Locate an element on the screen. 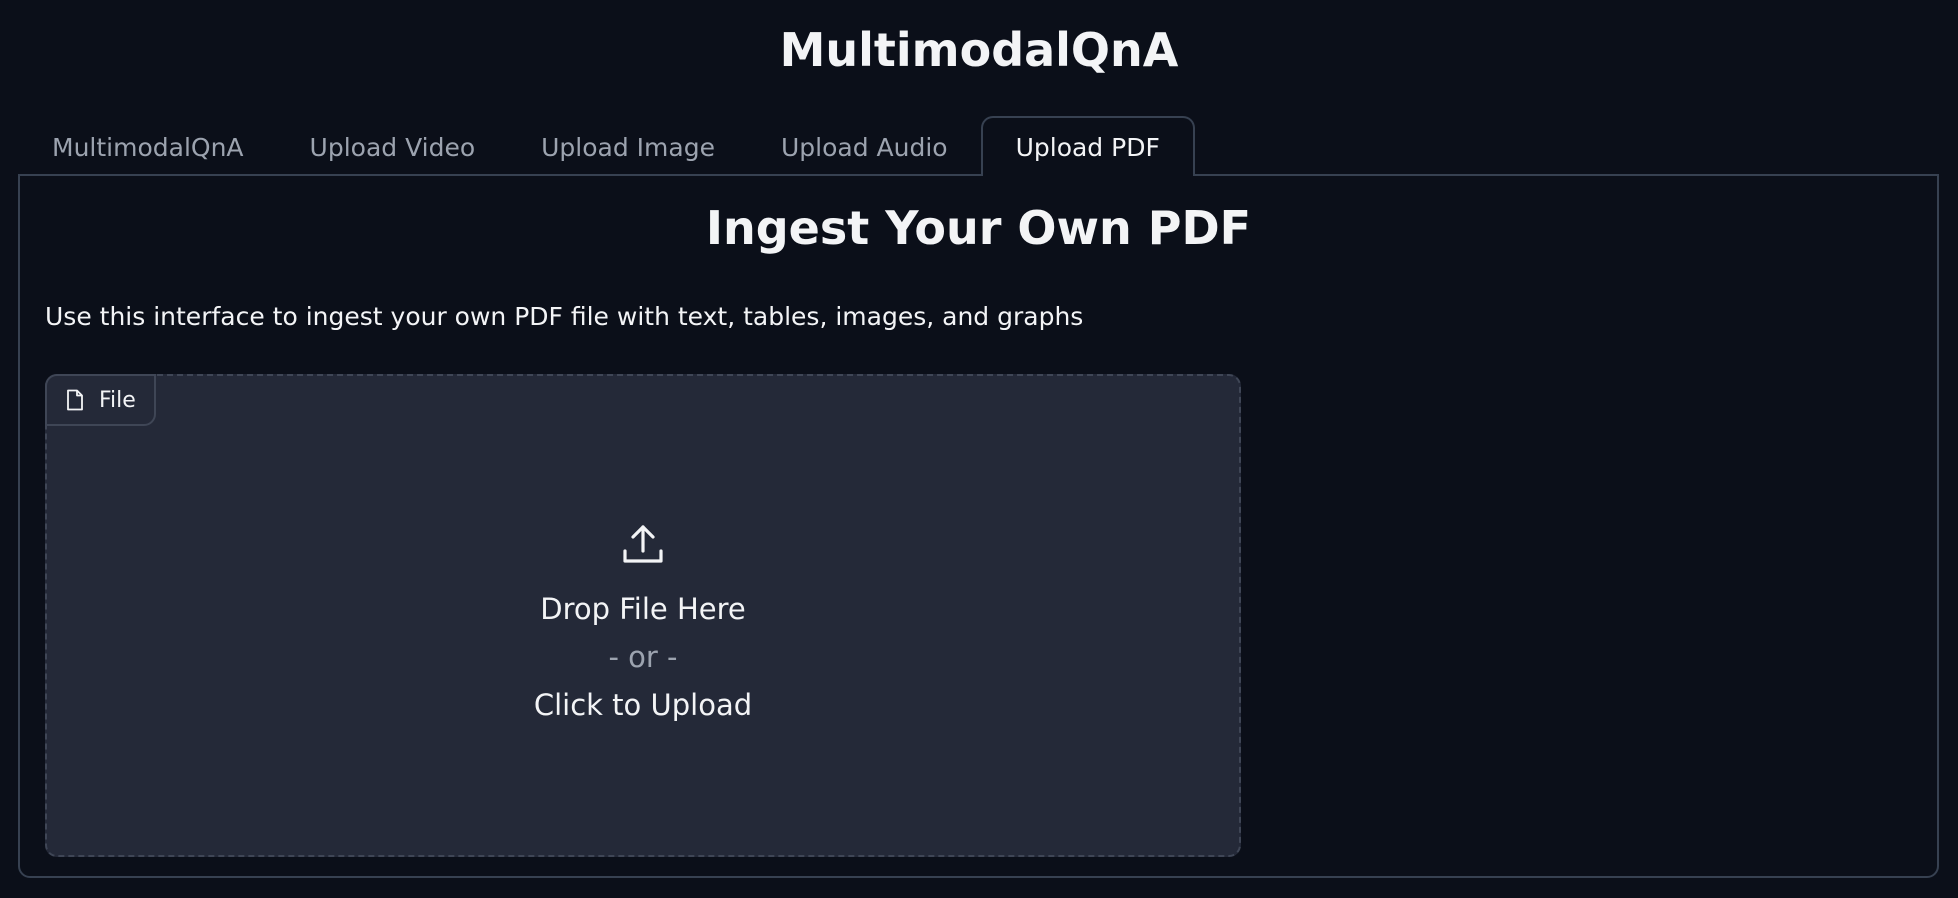 The image size is (1958, 898). upload-prompt: Drop File Here - or - Click to Upload is located at coordinates (643, 623).